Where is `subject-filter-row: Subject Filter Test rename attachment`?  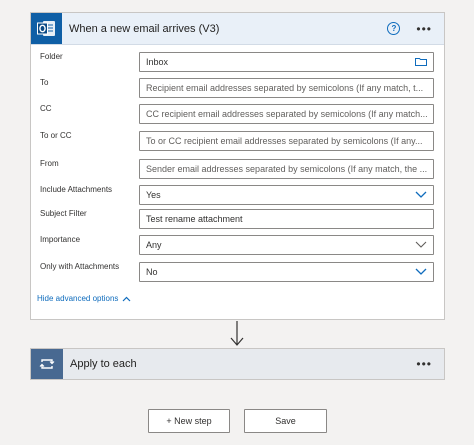 subject-filter-row: Subject Filter Test rename attachment is located at coordinates (237, 219).